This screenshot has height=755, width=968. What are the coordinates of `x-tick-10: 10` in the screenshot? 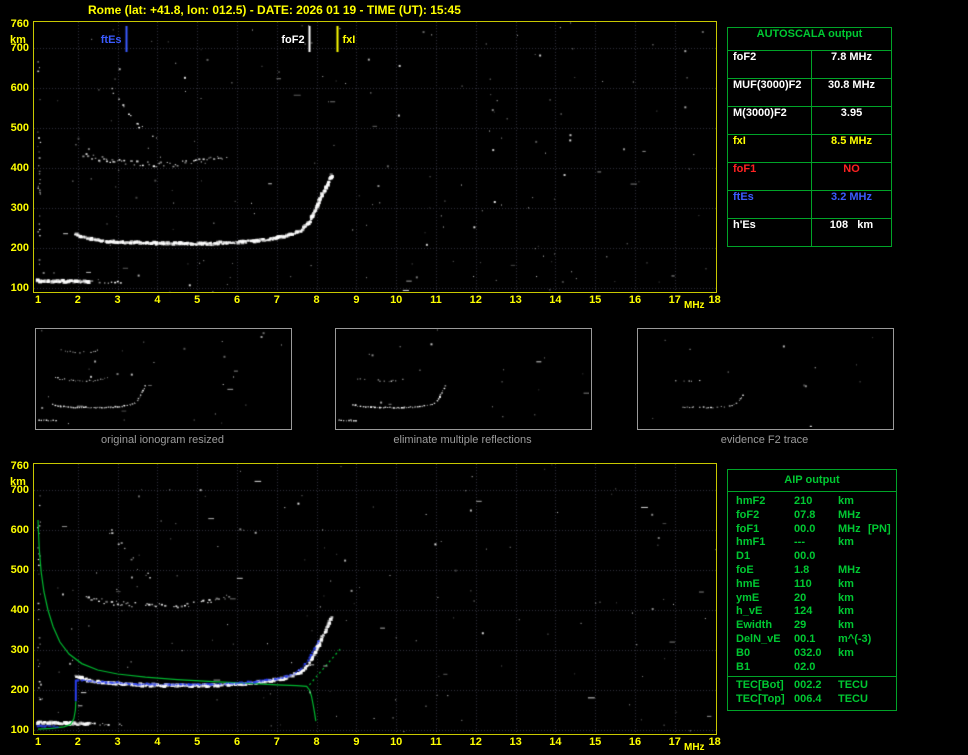 It's located at (396, 300).